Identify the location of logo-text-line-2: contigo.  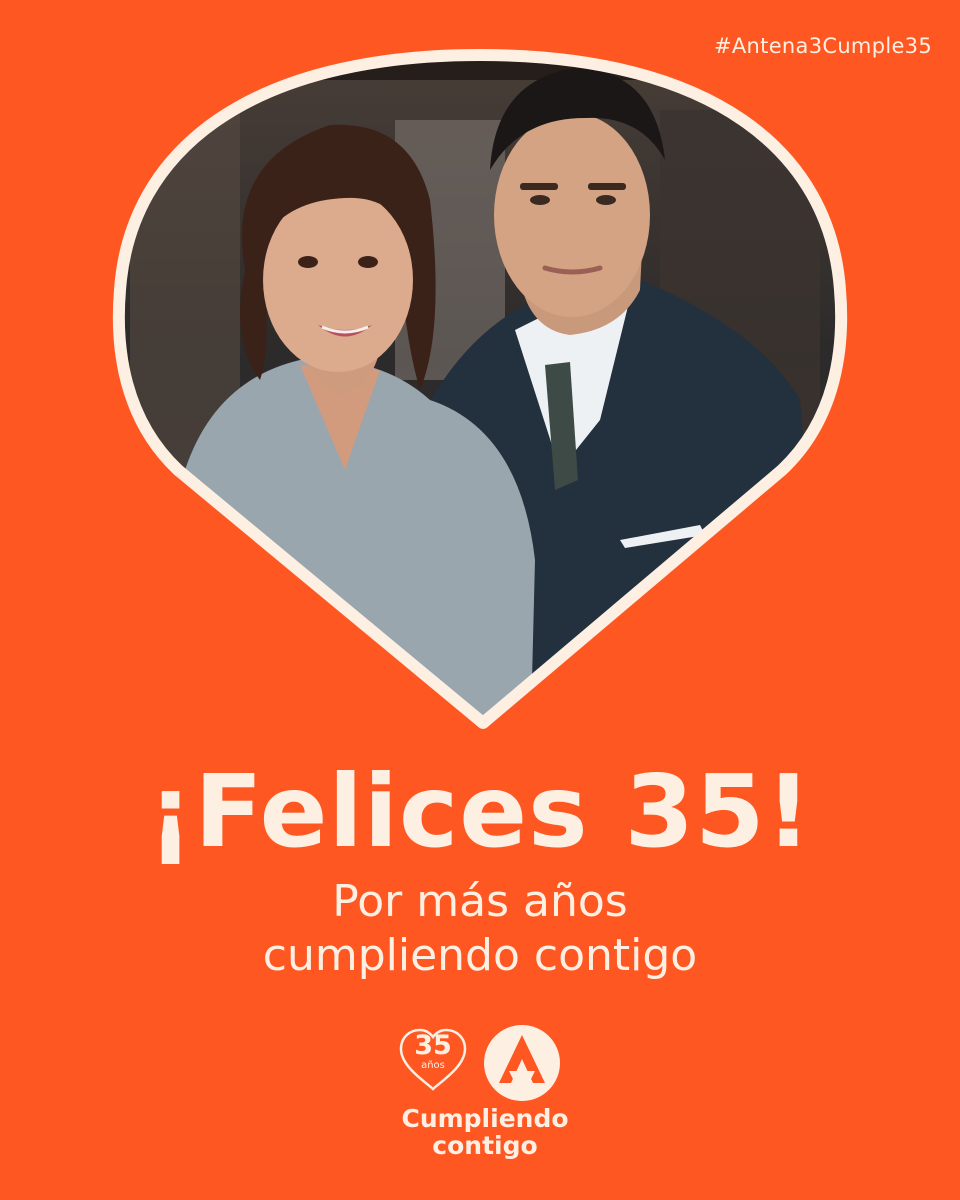
(485, 1145).